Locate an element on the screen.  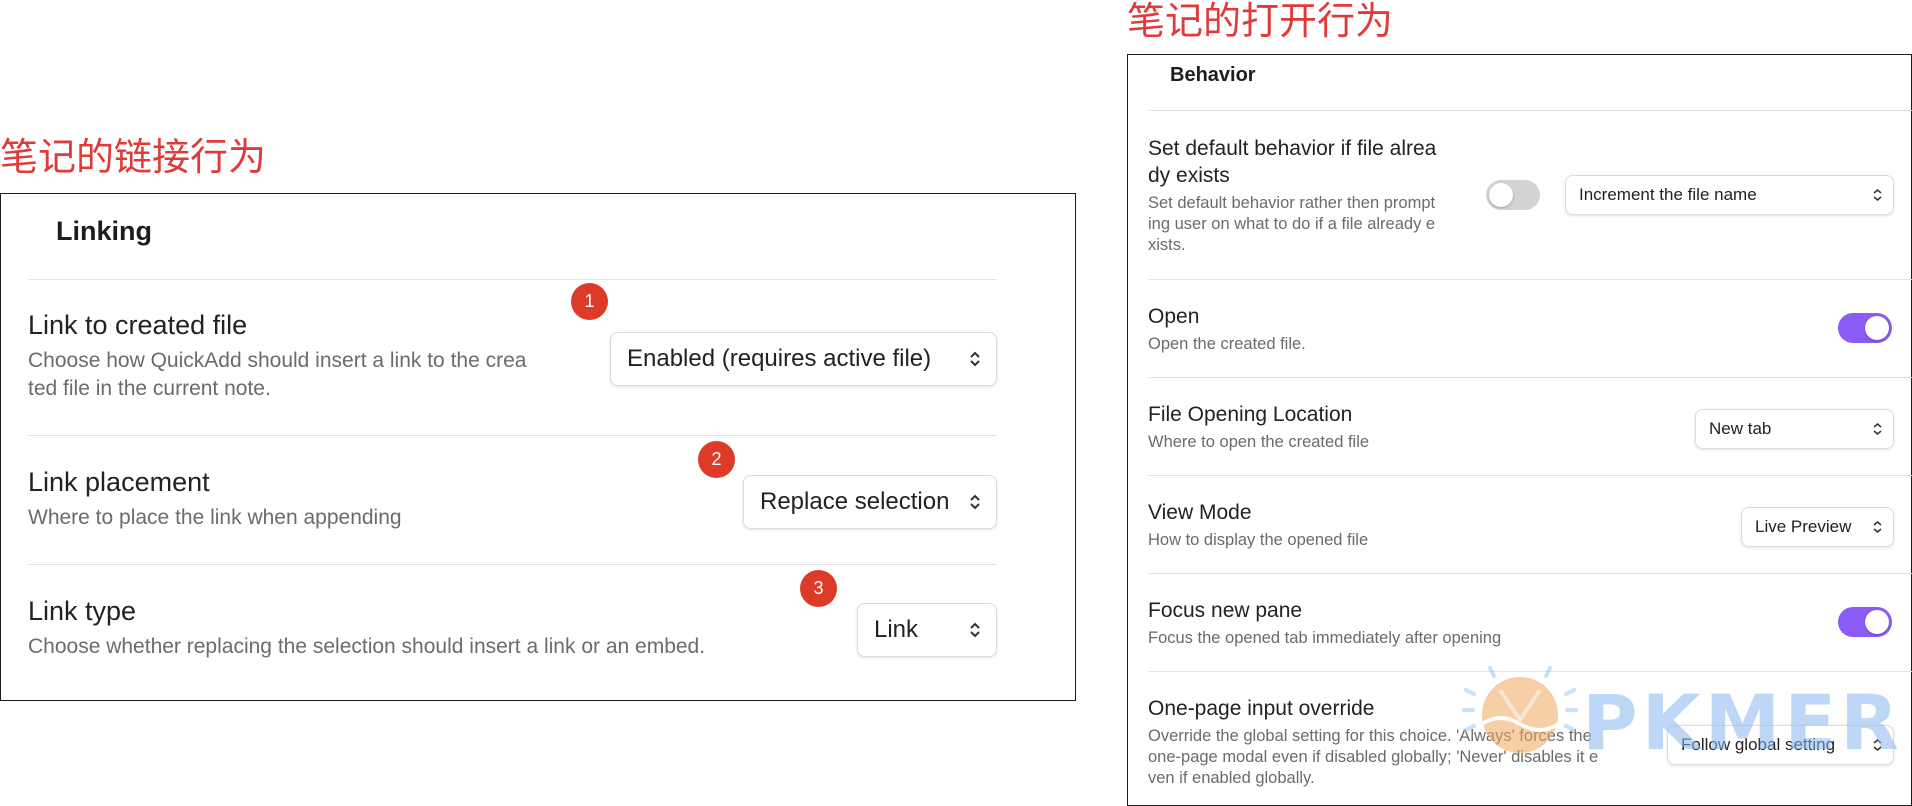
dropdown-value: New tab is located at coordinates (1740, 428).